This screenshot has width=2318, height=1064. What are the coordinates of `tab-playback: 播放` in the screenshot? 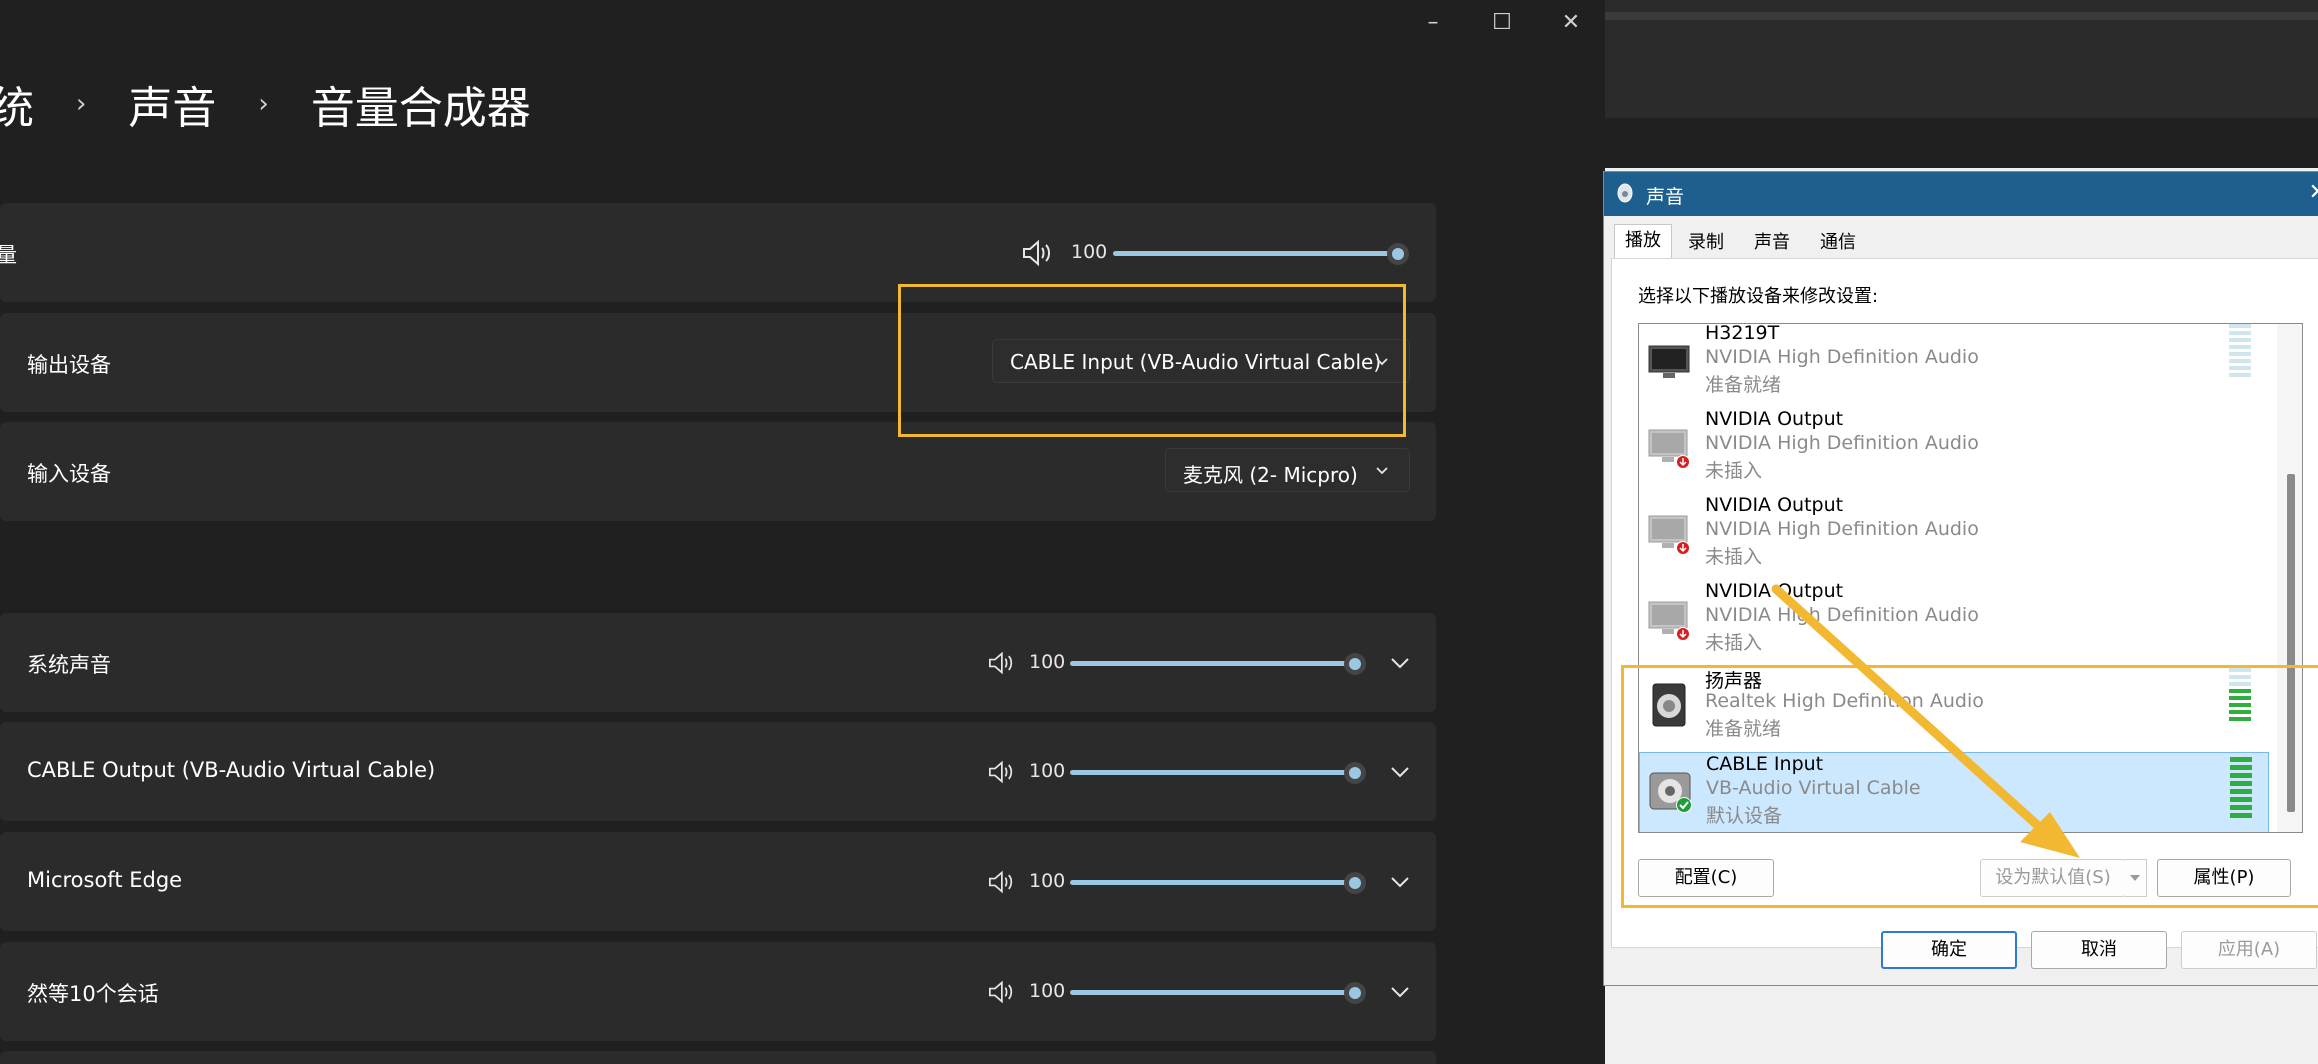 It's located at (1643, 241).